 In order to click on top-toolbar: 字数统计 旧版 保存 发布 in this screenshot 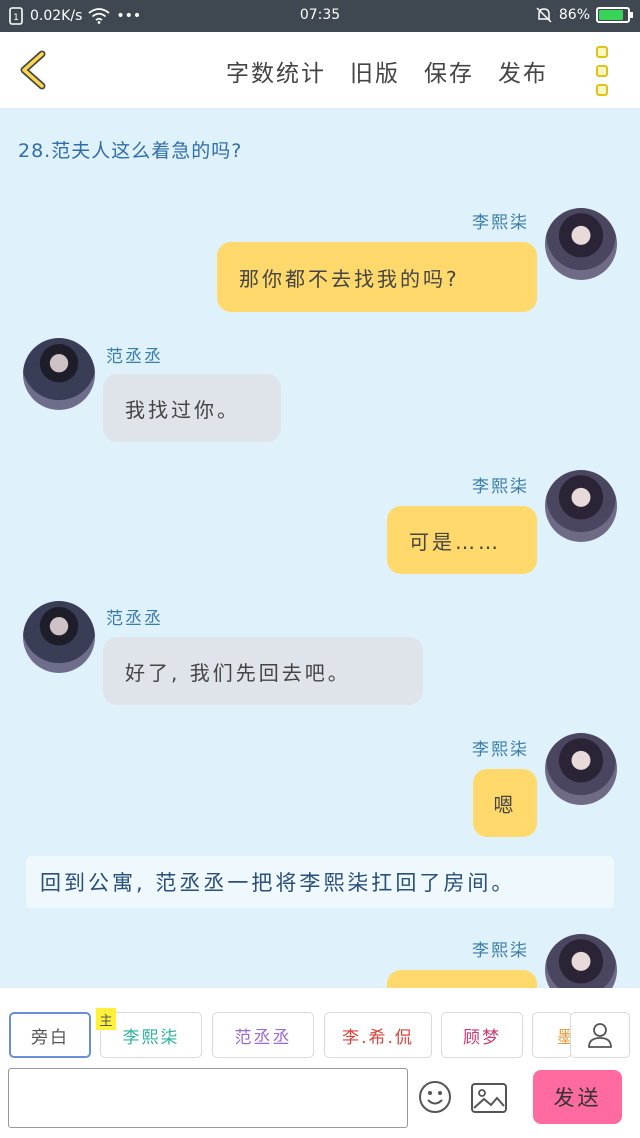, I will do `click(320, 70)`.